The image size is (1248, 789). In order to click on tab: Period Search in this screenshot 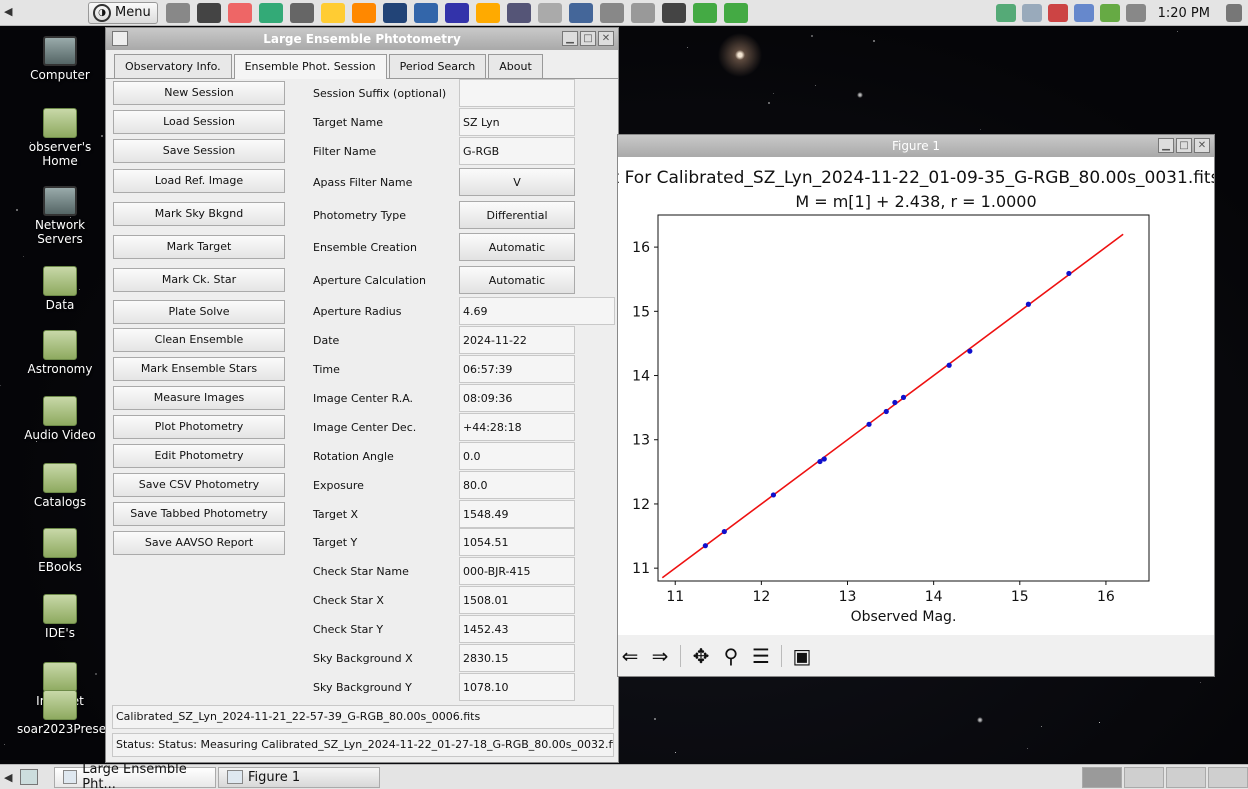, I will do `click(437, 66)`.